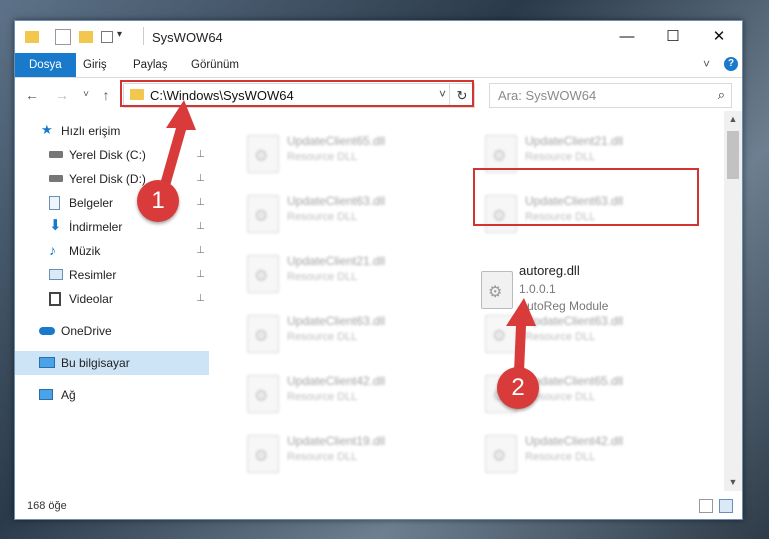 The height and width of the screenshot is (539, 769). Describe the element at coordinates (521, 335) in the screenshot. I see `arrow-2-icon` at that location.